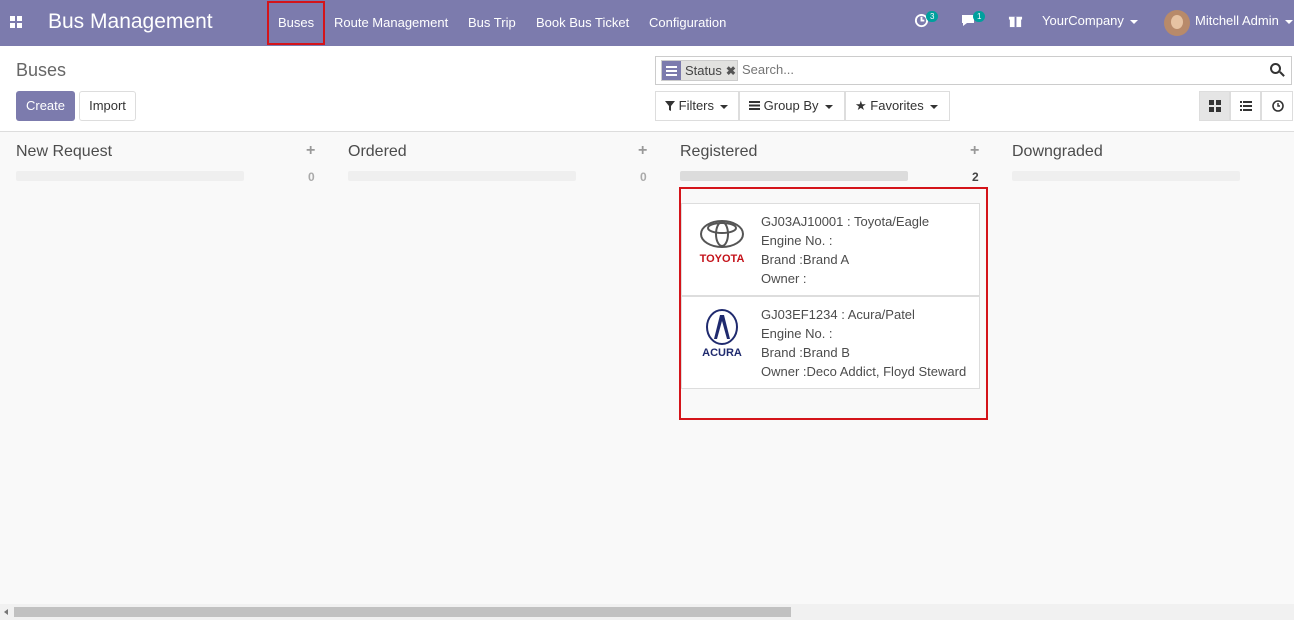  Describe the element at coordinates (6, 612) in the screenshot. I see `scroll-left-arrow-icon` at that location.